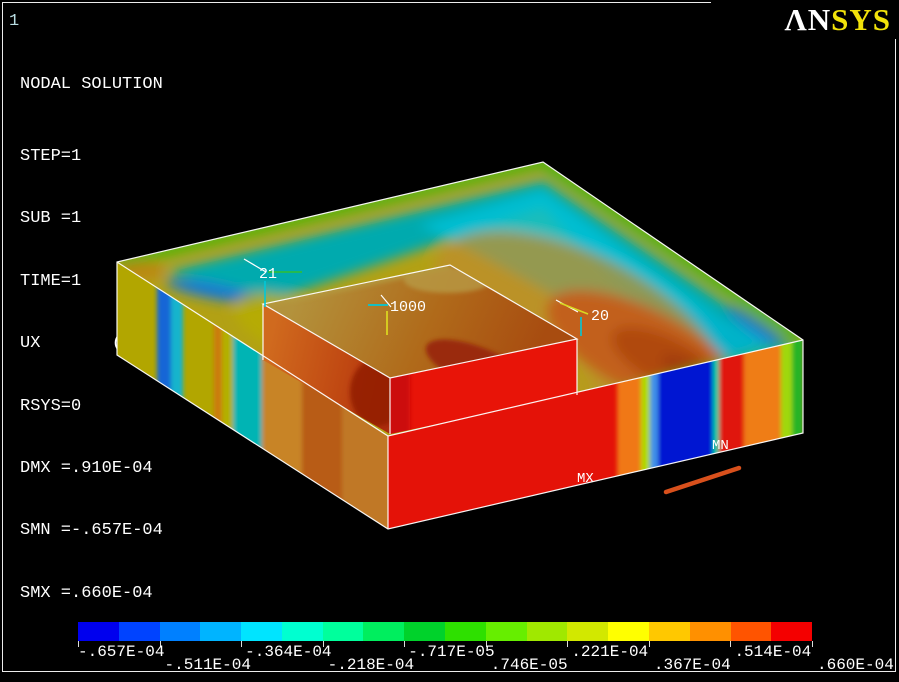  I want to click on legend-value-row1-4: .514E-04, so click(773, 652).